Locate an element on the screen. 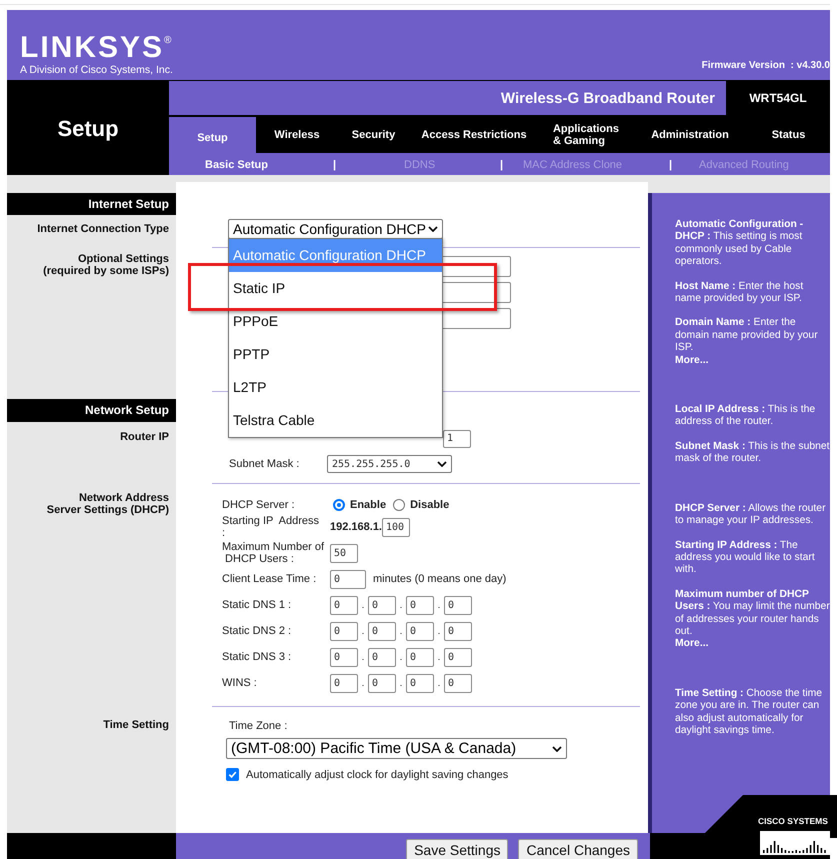  tab: Wireless is located at coordinates (297, 135).